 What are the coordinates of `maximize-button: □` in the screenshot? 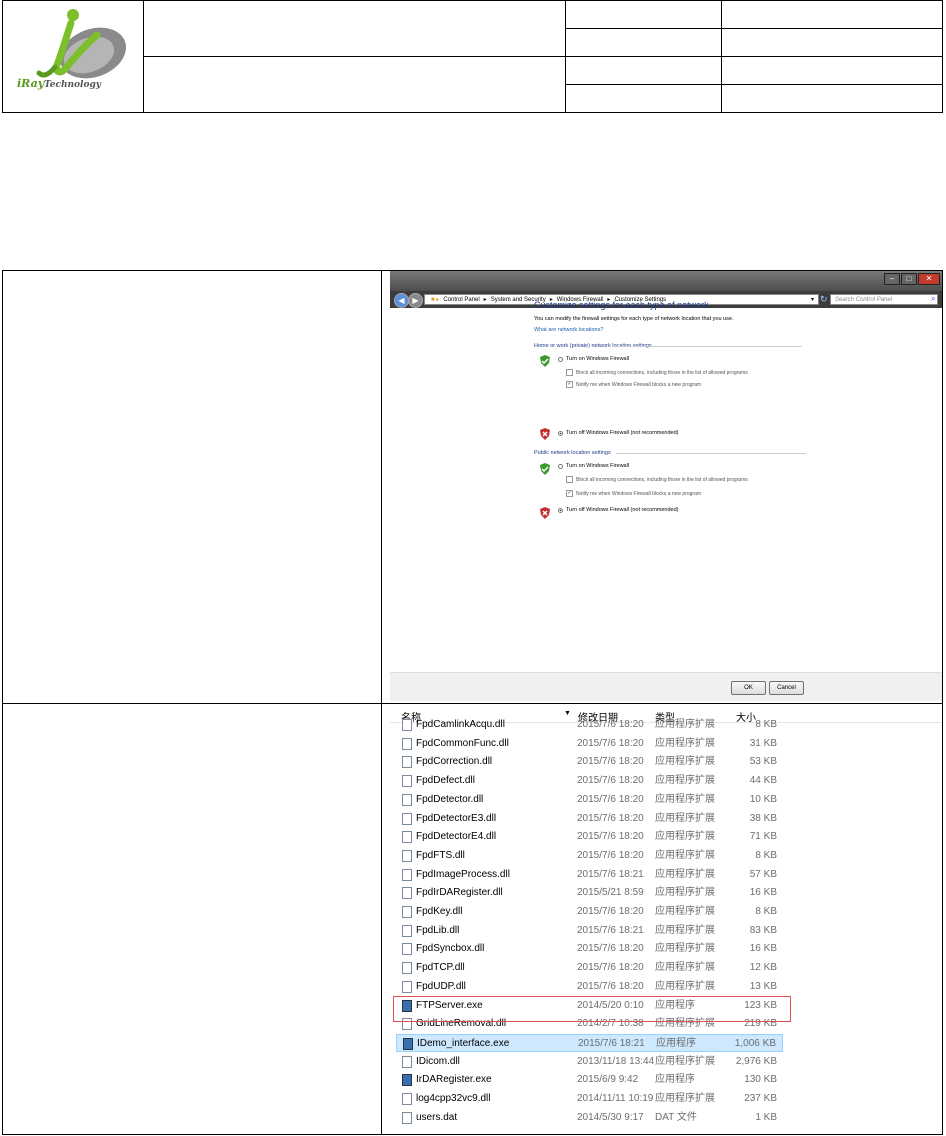 It's located at (909, 279).